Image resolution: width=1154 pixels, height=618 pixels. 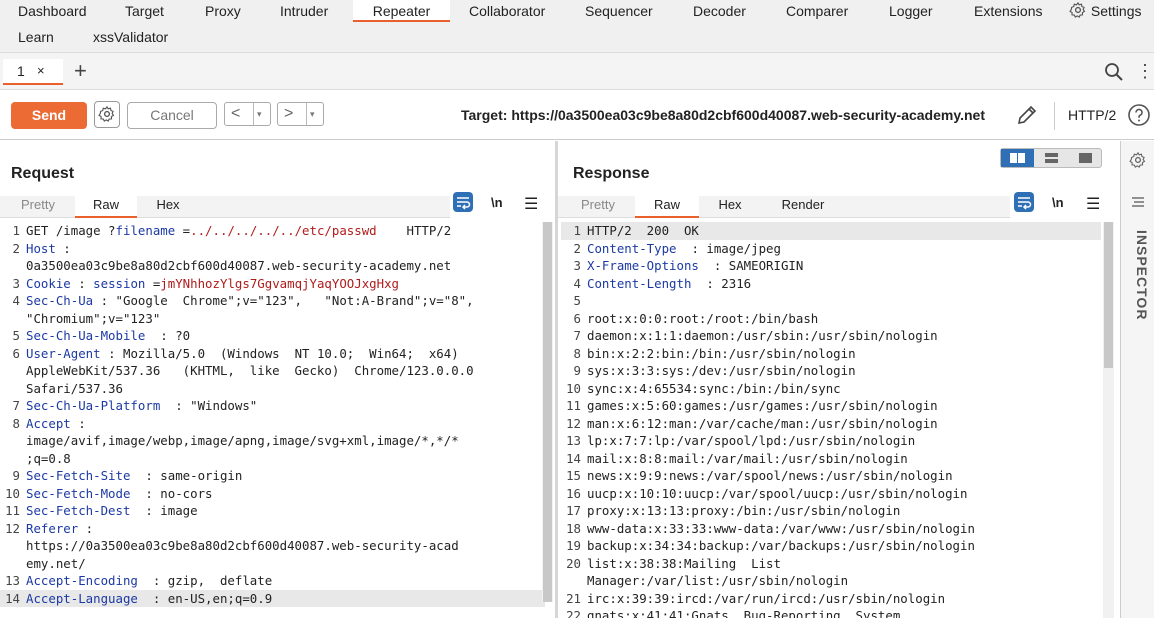 What do you see at coordinates (1142, 275) in the screenshot?
I see `inspector-label: INSPECTOR` at bounding box center [1142, 275].